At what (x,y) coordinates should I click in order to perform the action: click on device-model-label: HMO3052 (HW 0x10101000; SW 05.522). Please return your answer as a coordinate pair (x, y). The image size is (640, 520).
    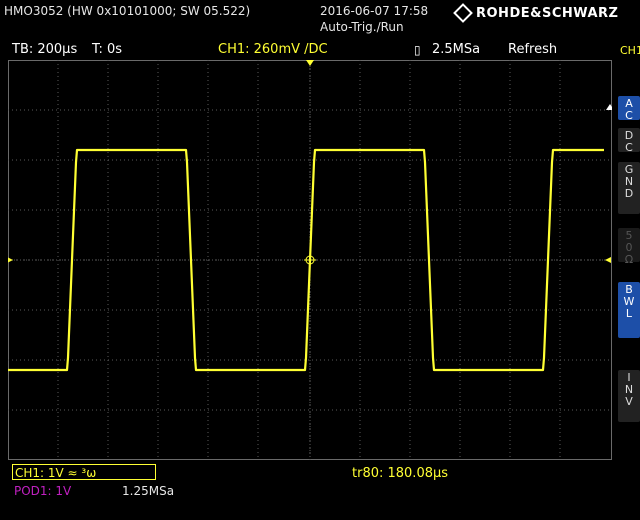
    Looking at the image, I should click on (127, 11).